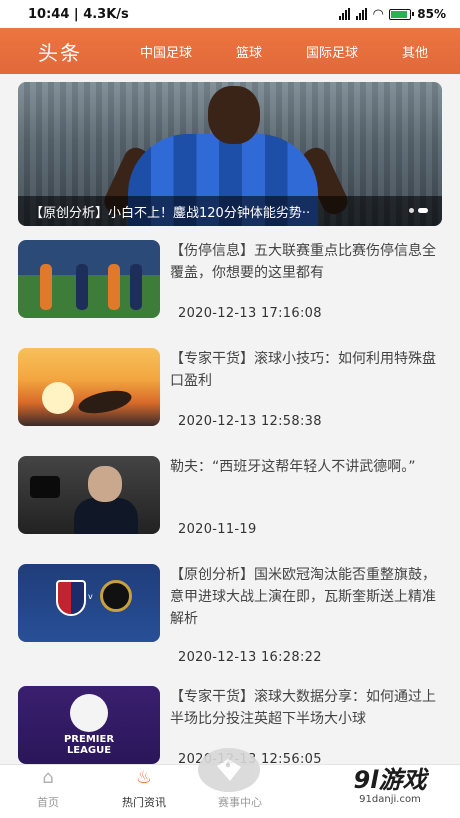  What do you see at coordinates (78, 14) in the screenshot?
I see `status-left: 10:44 | 4.3K/s` at bounding box center [78, 14].